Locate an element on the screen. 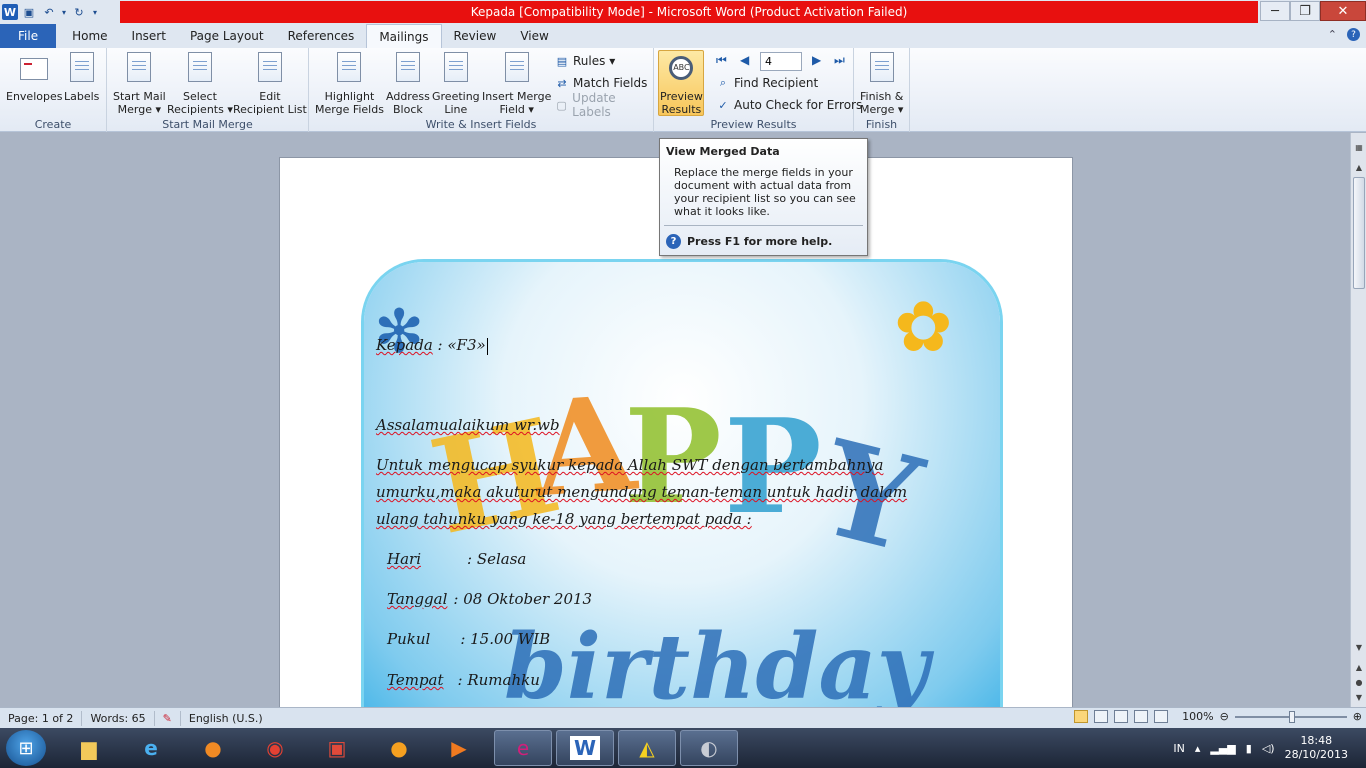  rules-icon: ▤ is located at coordinates (562, 61).